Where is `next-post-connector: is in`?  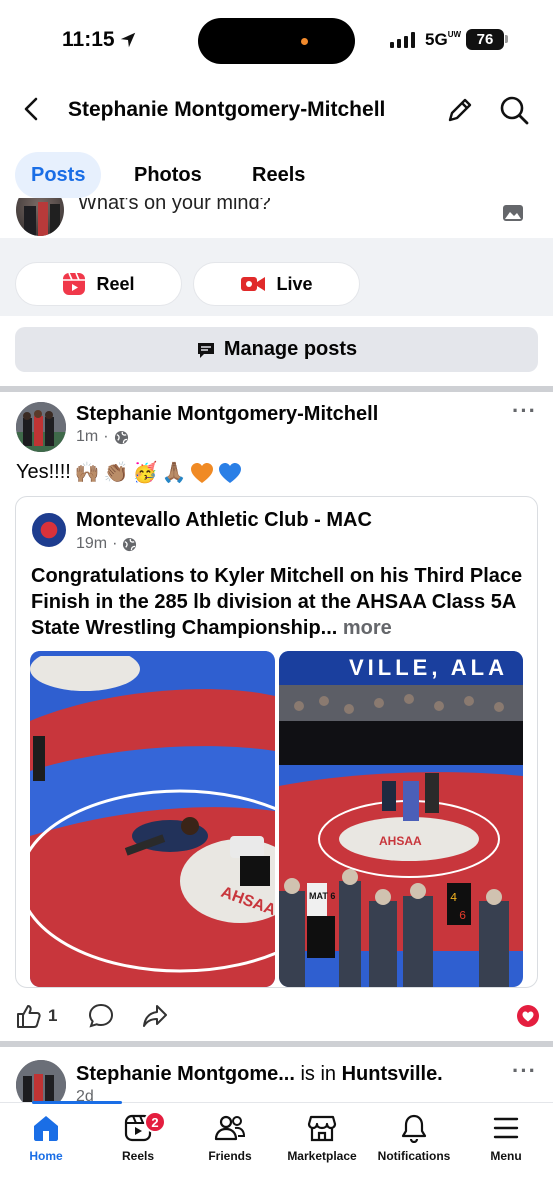 next-post-connector: is in is located at coordinates (318, 1074).